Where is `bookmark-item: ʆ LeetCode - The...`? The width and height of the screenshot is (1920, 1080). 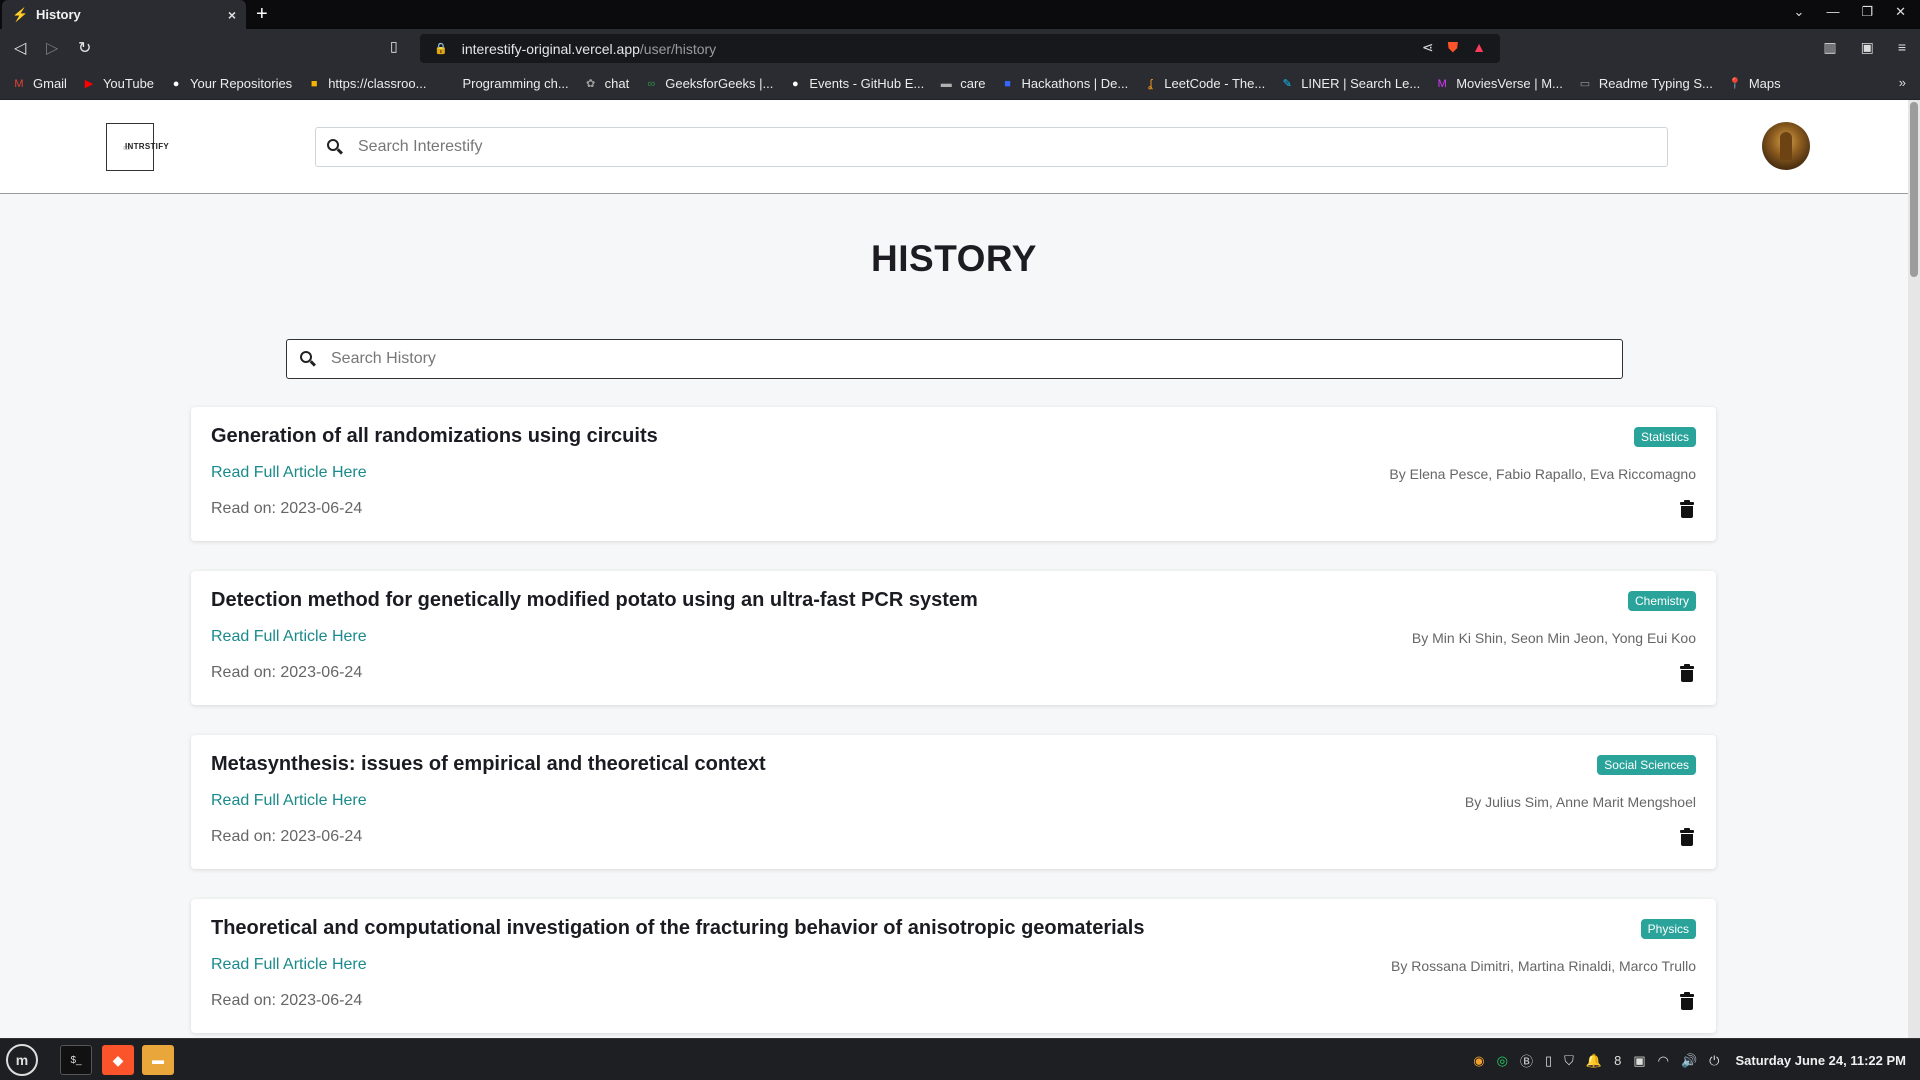 bookmark-item: ʆ LeetCode - The... is located at coordinates (1204, 83).